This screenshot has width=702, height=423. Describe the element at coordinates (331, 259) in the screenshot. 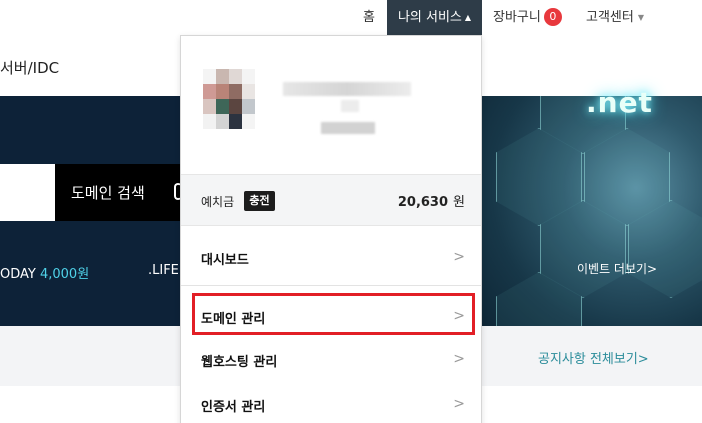

I see `menu-item-dashboard: 대시보드 >` at that location.